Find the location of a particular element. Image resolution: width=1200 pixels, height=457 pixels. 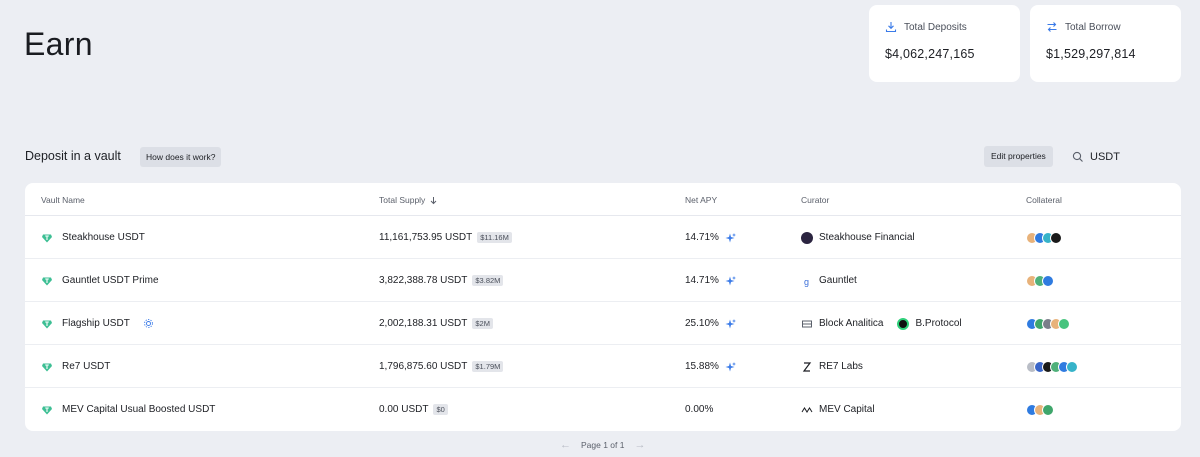

vault-name: Flagship USDT is located at coordinates (96, 323).